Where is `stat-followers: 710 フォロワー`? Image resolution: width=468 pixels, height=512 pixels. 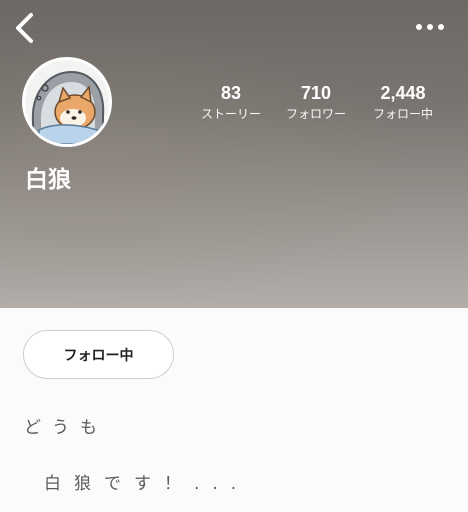
stat-followers: 710 フォロワー is located at coordinates (316, 102).